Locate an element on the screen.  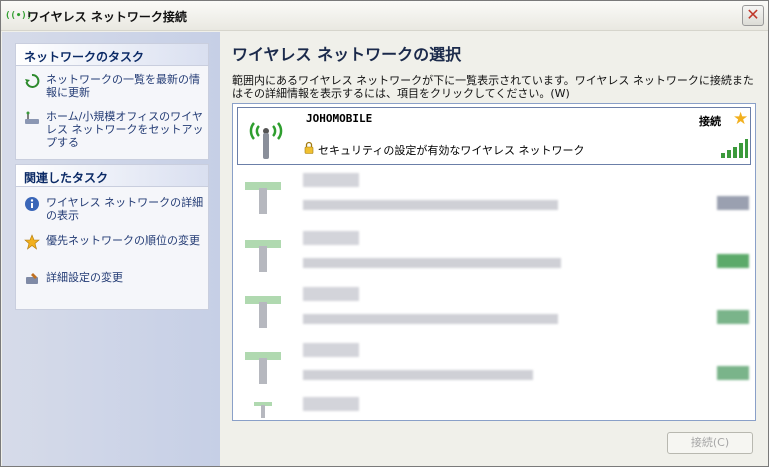
security-label: セキュリティの設定が有効なワイヤレス ネットワーク is located at coordinates (451, 150).